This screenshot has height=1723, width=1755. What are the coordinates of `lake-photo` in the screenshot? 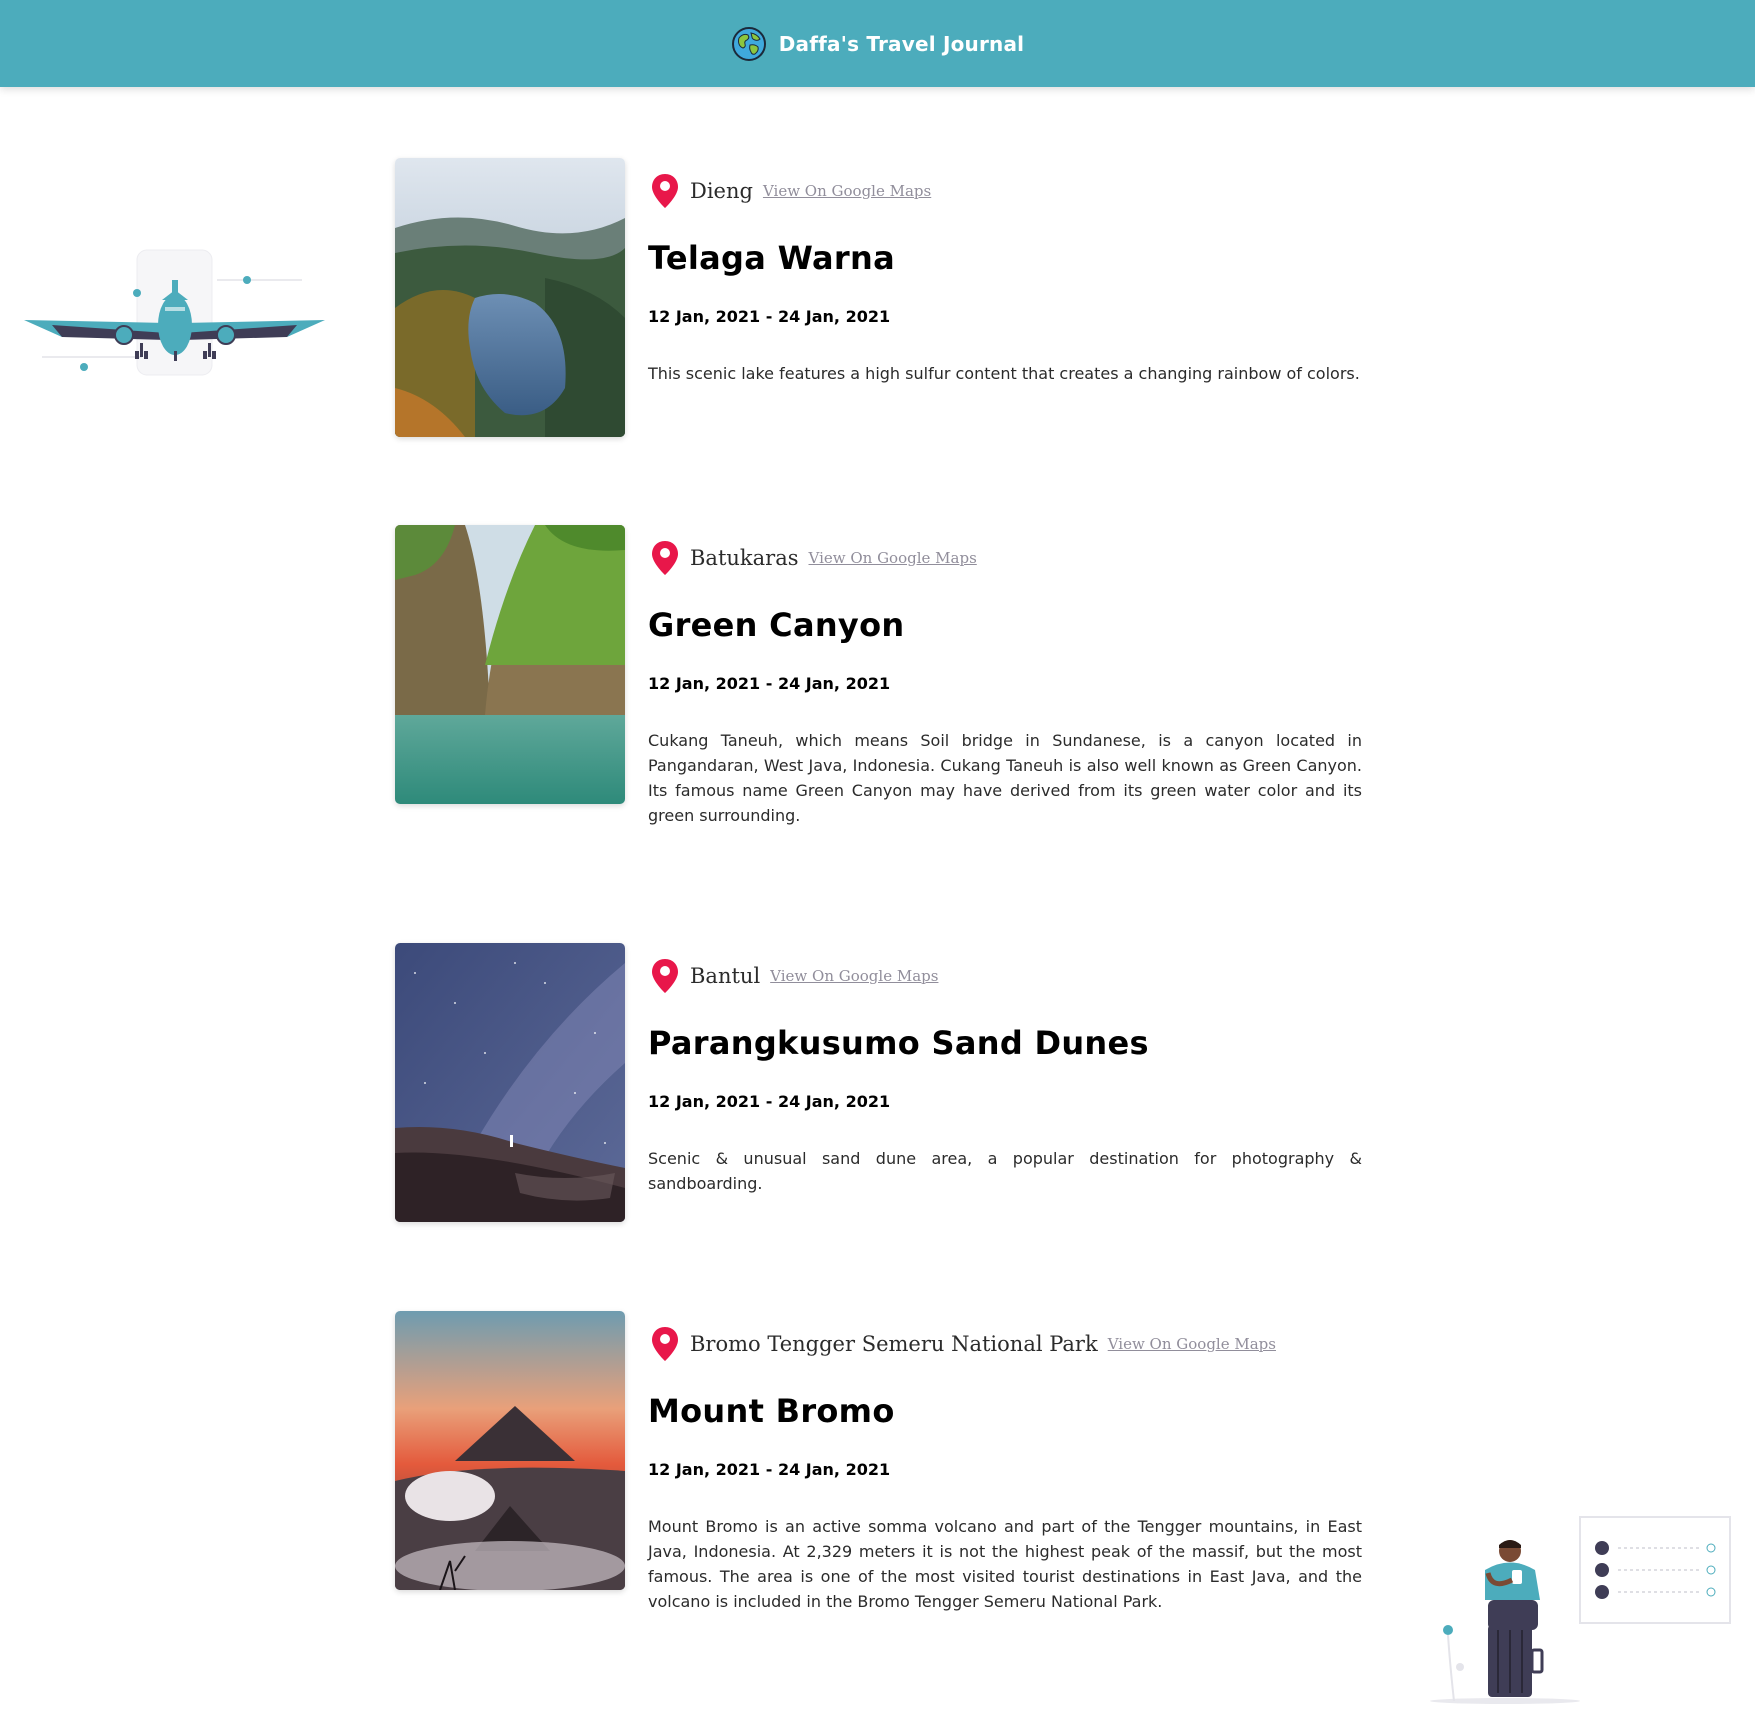 It's located at (510, 297).